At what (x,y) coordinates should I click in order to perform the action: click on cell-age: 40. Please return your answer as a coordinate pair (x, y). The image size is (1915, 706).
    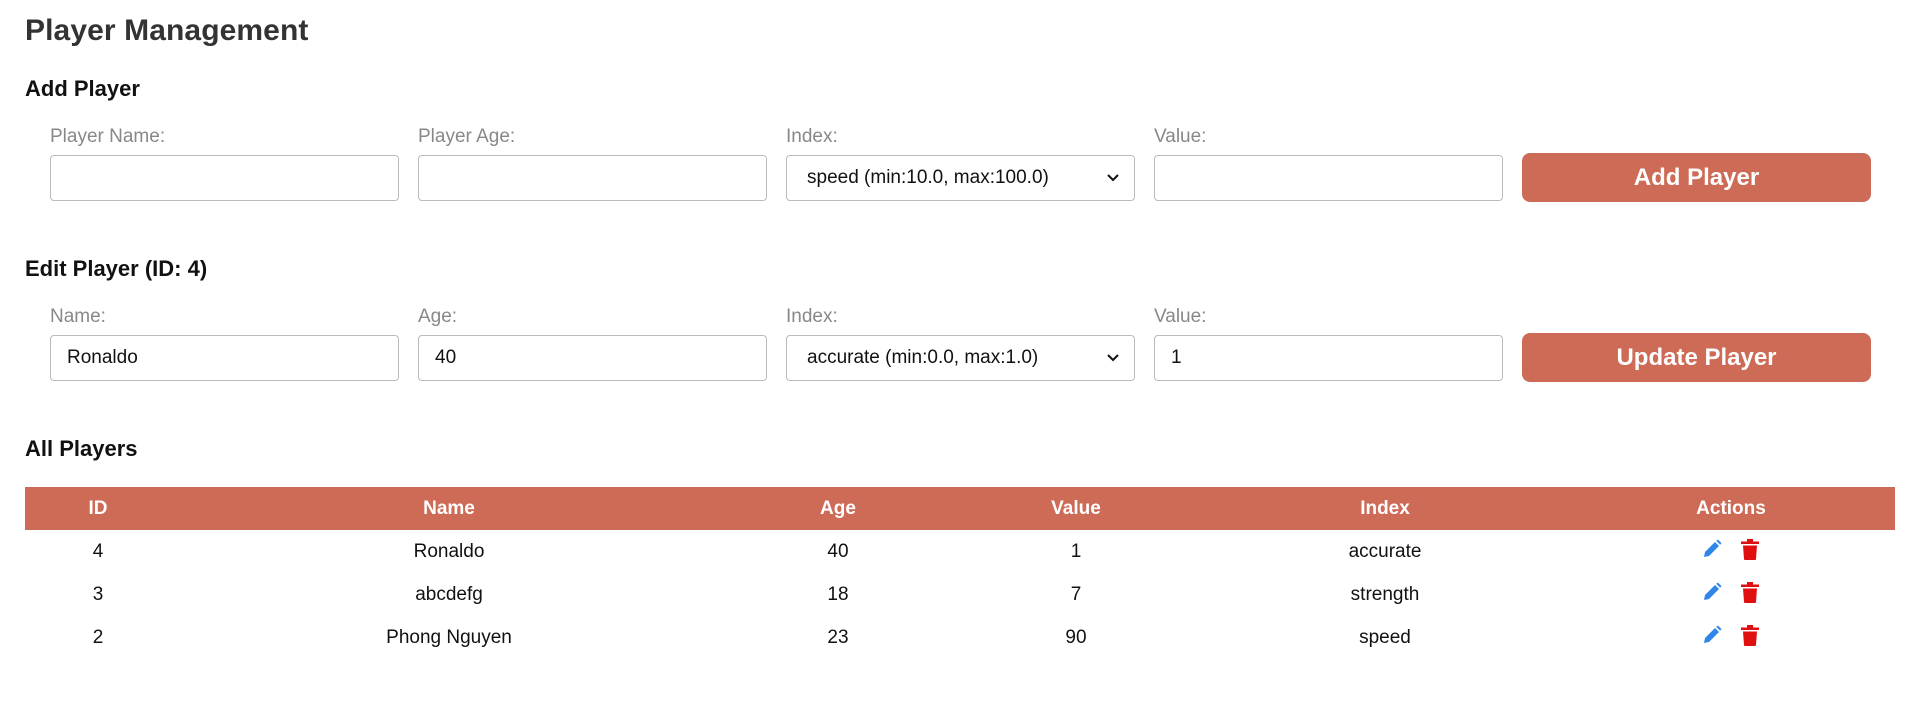
    Looking at the image, I should click on (838, 551).